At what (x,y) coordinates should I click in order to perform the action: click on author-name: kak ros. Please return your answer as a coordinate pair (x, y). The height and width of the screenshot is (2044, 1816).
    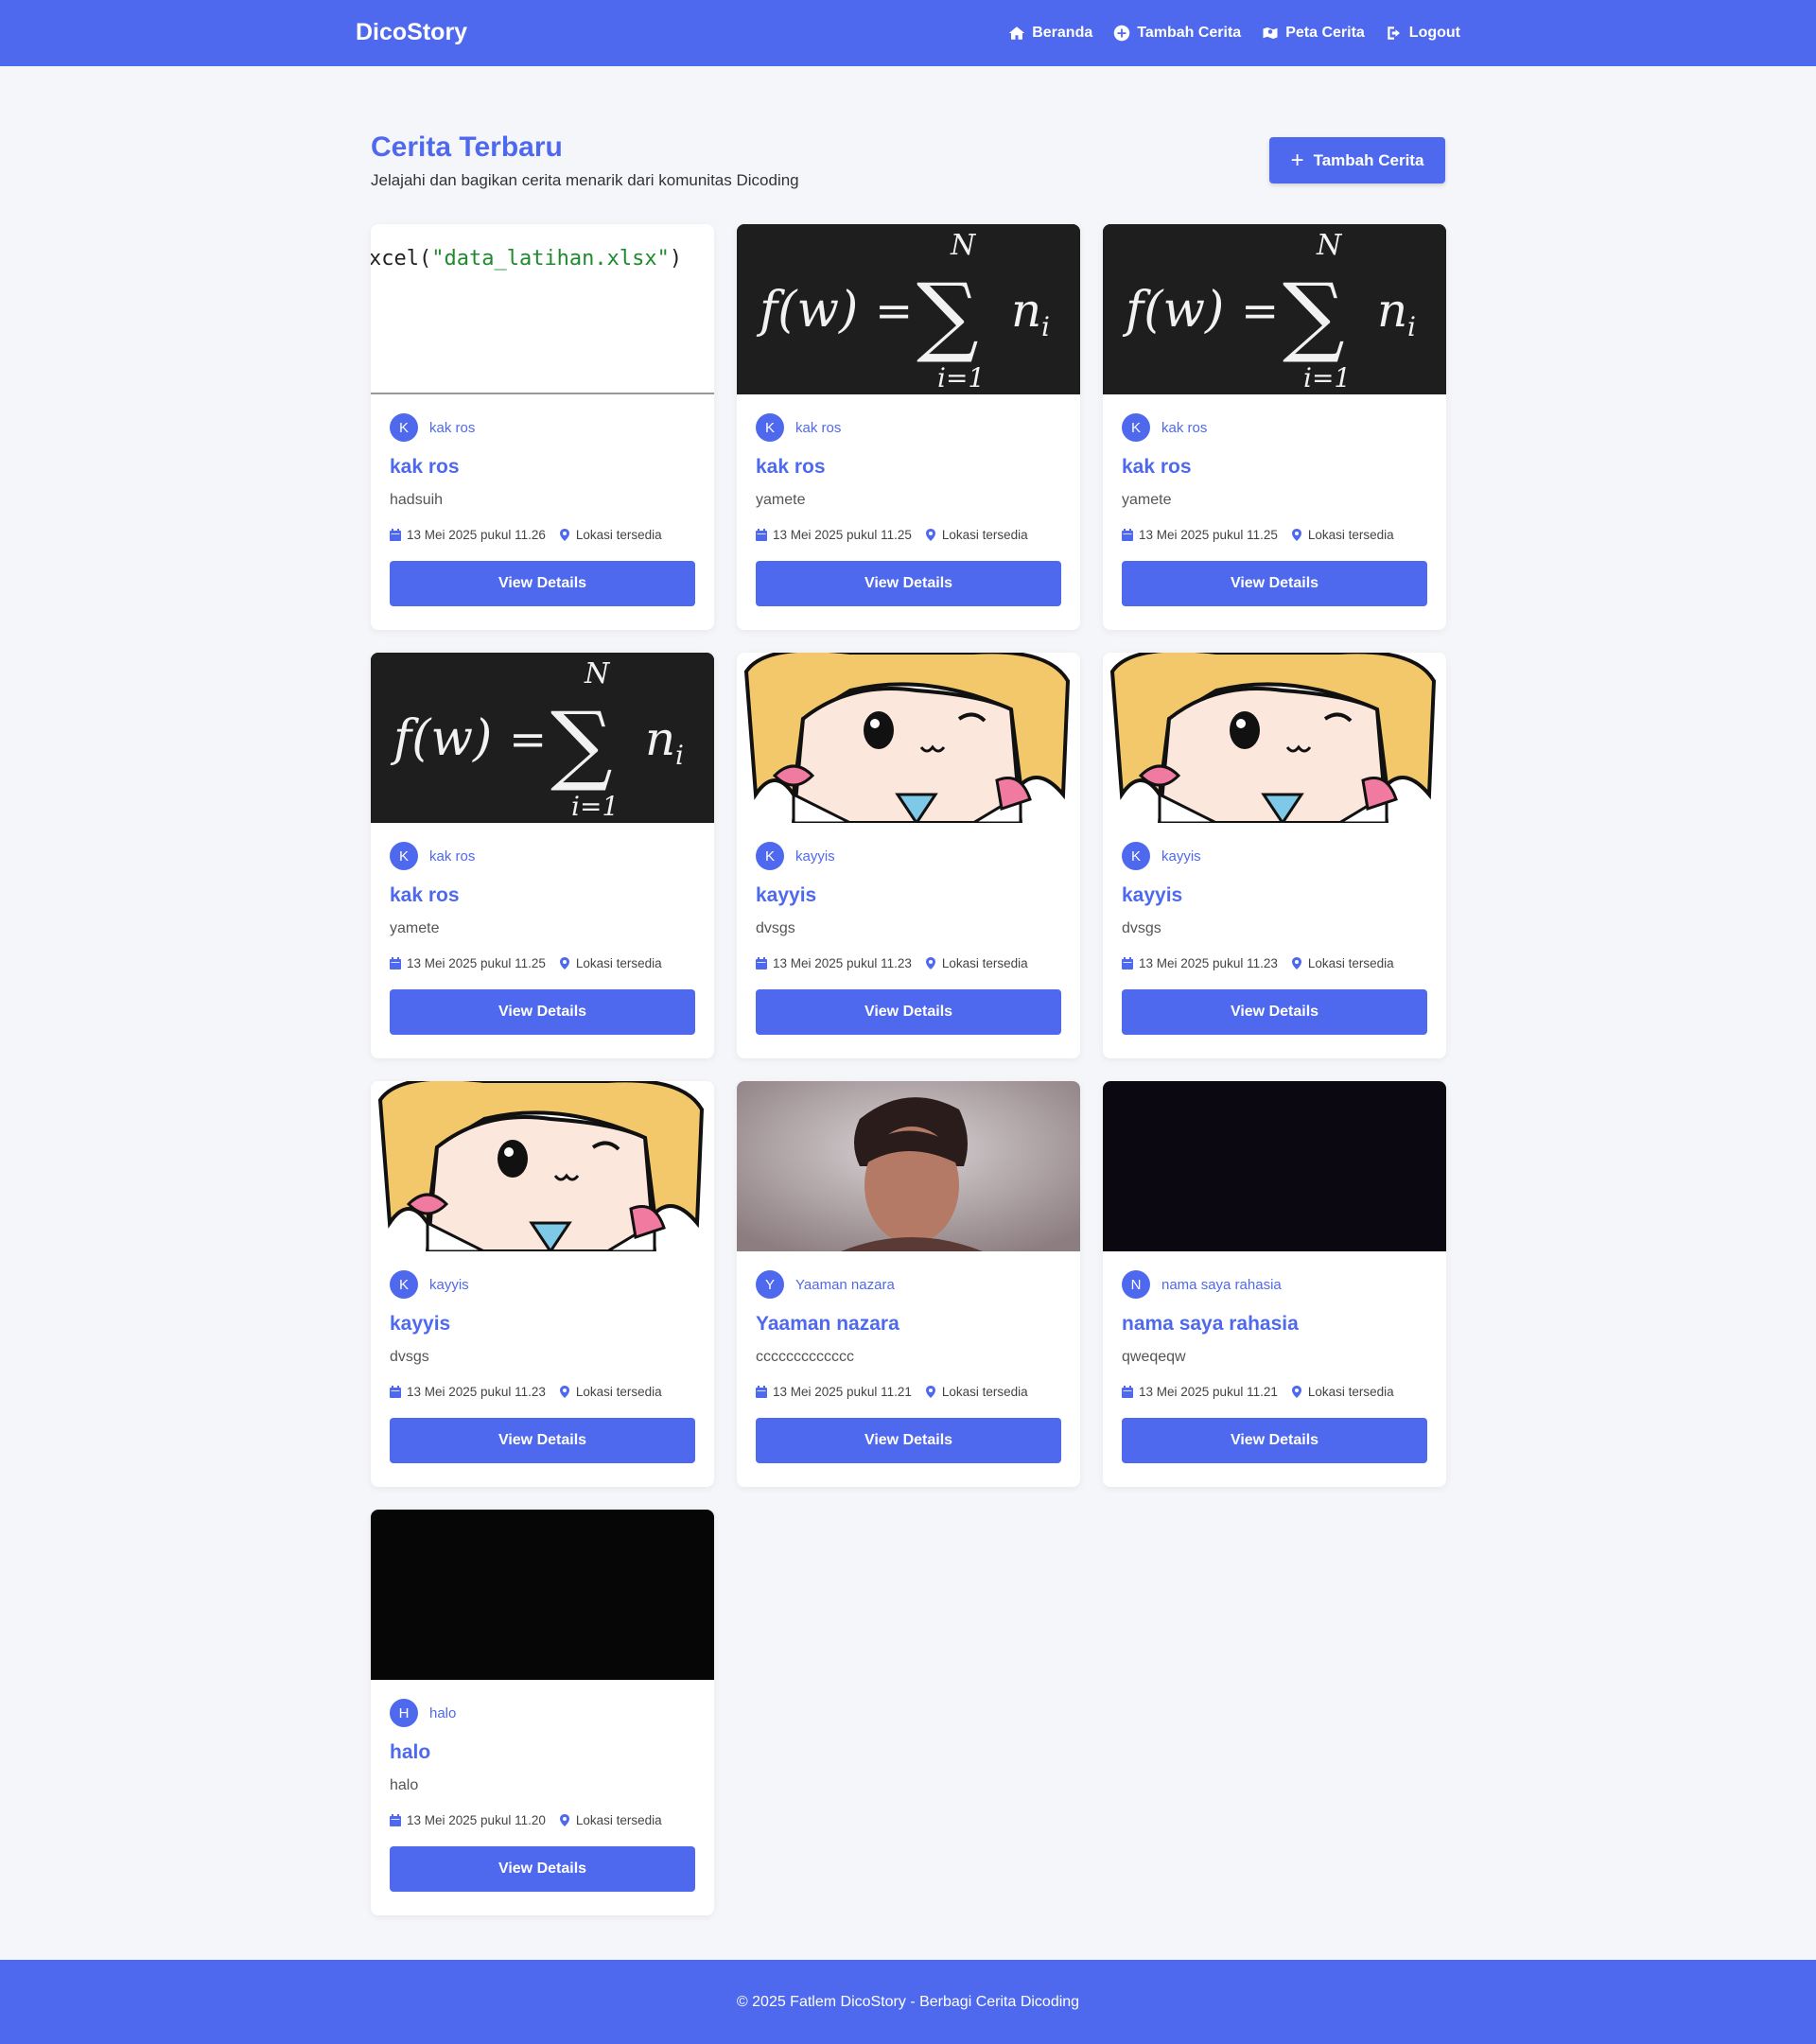
    Looking at the image, I should click on (452, 856).